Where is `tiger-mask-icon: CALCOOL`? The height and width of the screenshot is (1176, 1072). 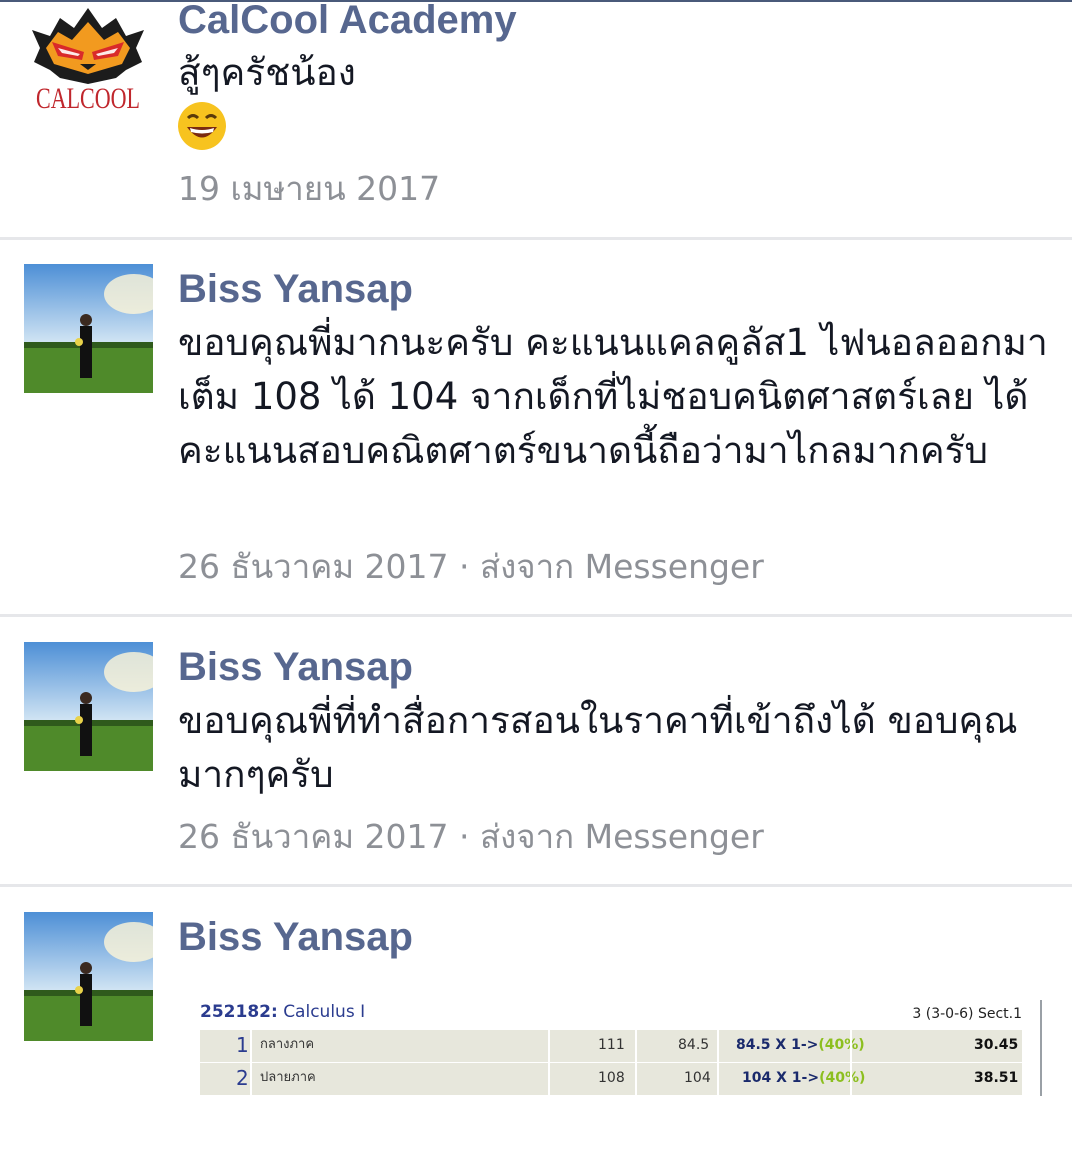
tiger-mask-icon: CALCOOL is located at coordinates (88, 61).